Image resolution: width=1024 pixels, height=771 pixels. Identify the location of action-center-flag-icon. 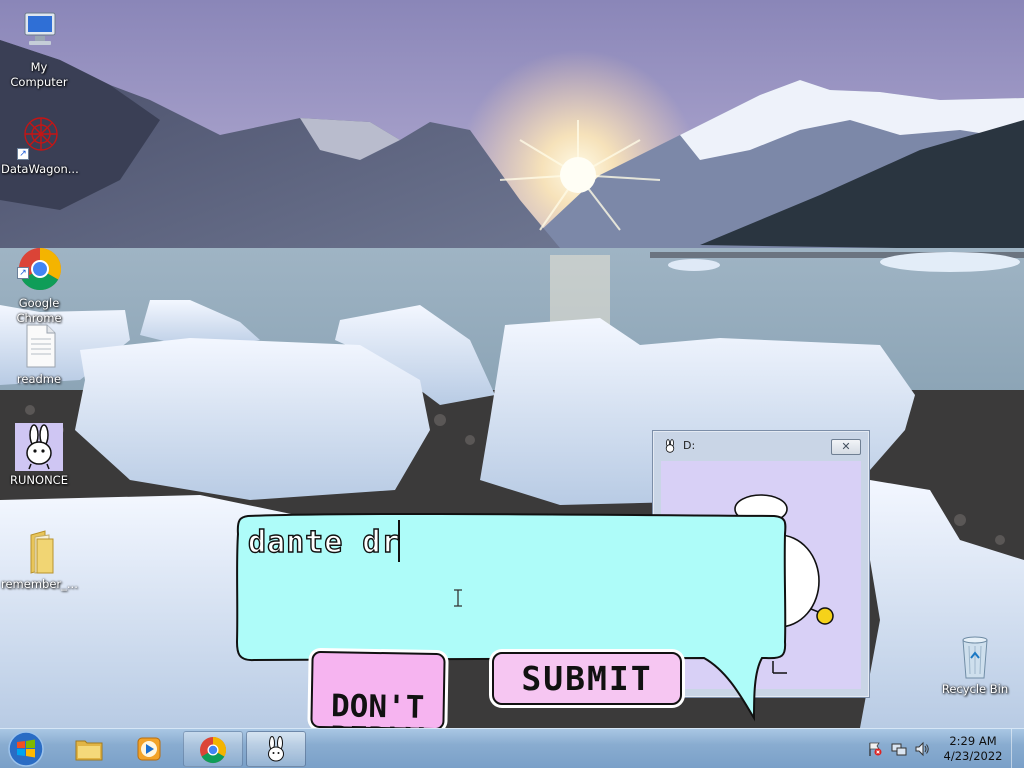
(875, 749).